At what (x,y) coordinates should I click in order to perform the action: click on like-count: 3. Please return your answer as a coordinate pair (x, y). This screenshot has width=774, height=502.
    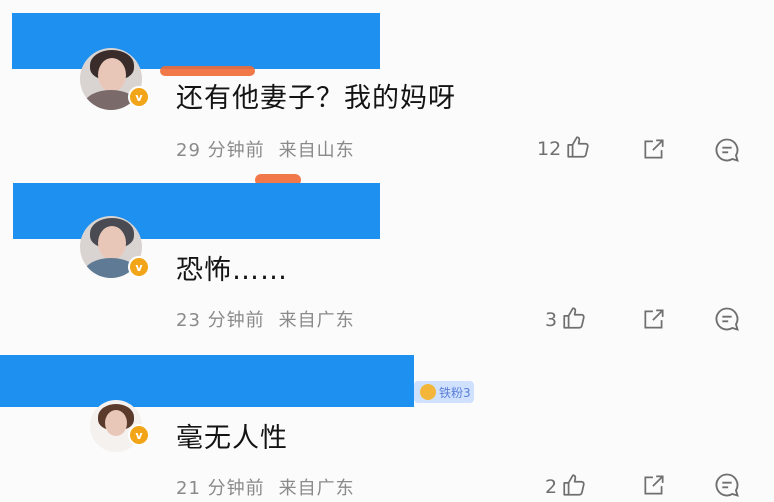
    Looking at the image, I should click on (551, 320).